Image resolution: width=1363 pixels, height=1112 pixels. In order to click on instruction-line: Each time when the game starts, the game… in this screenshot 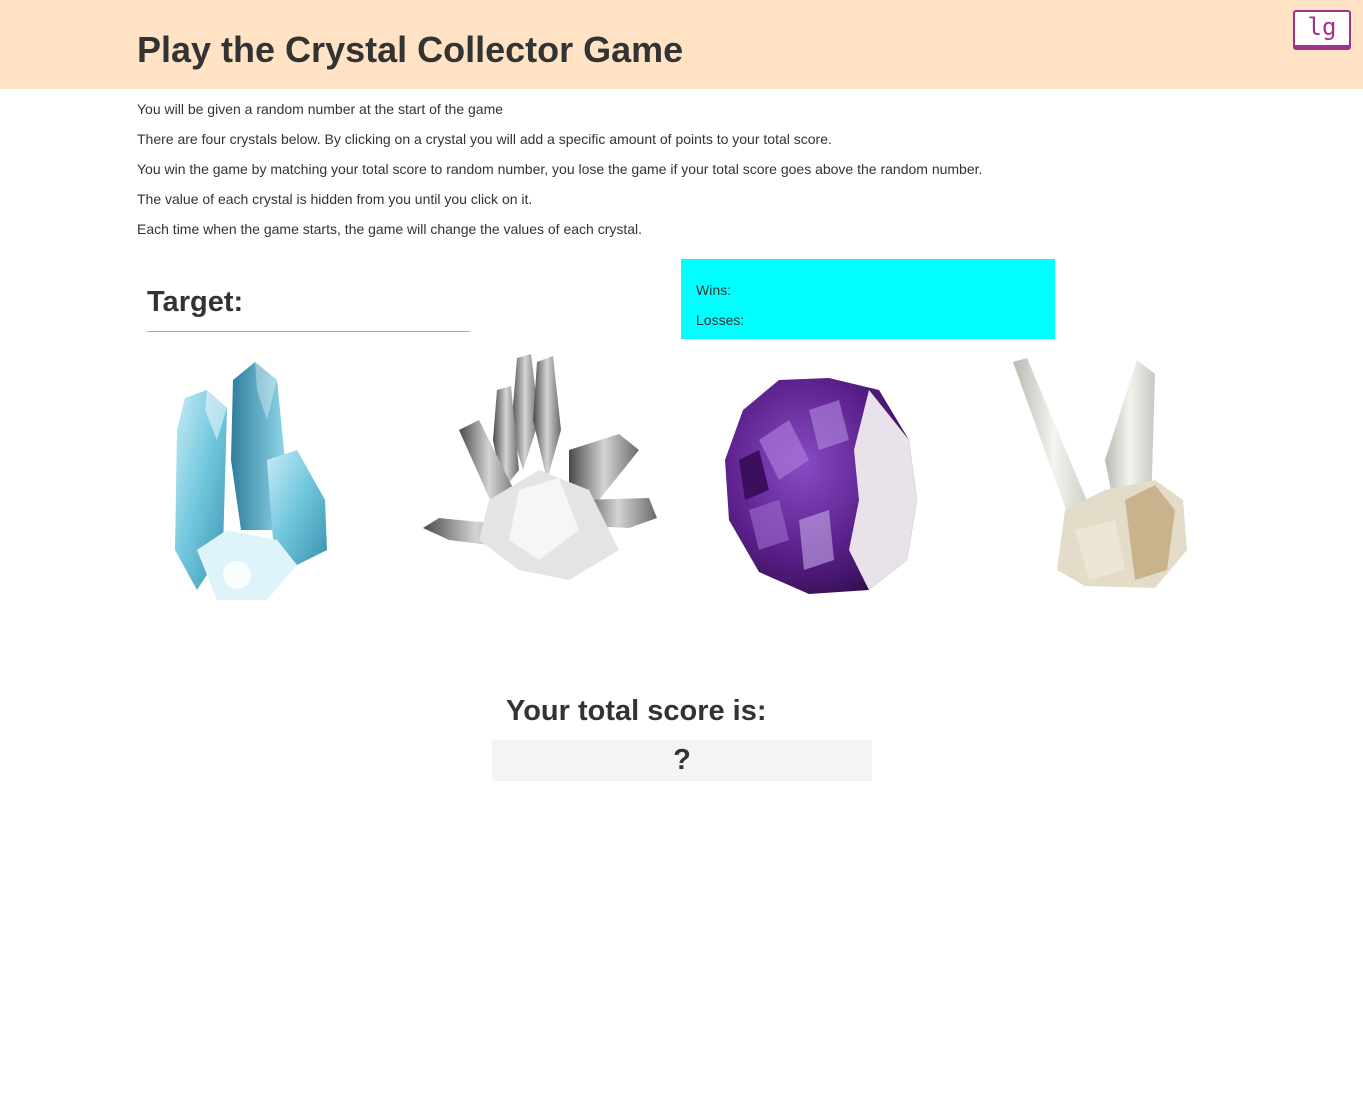, I will do `click(390, 229)`.